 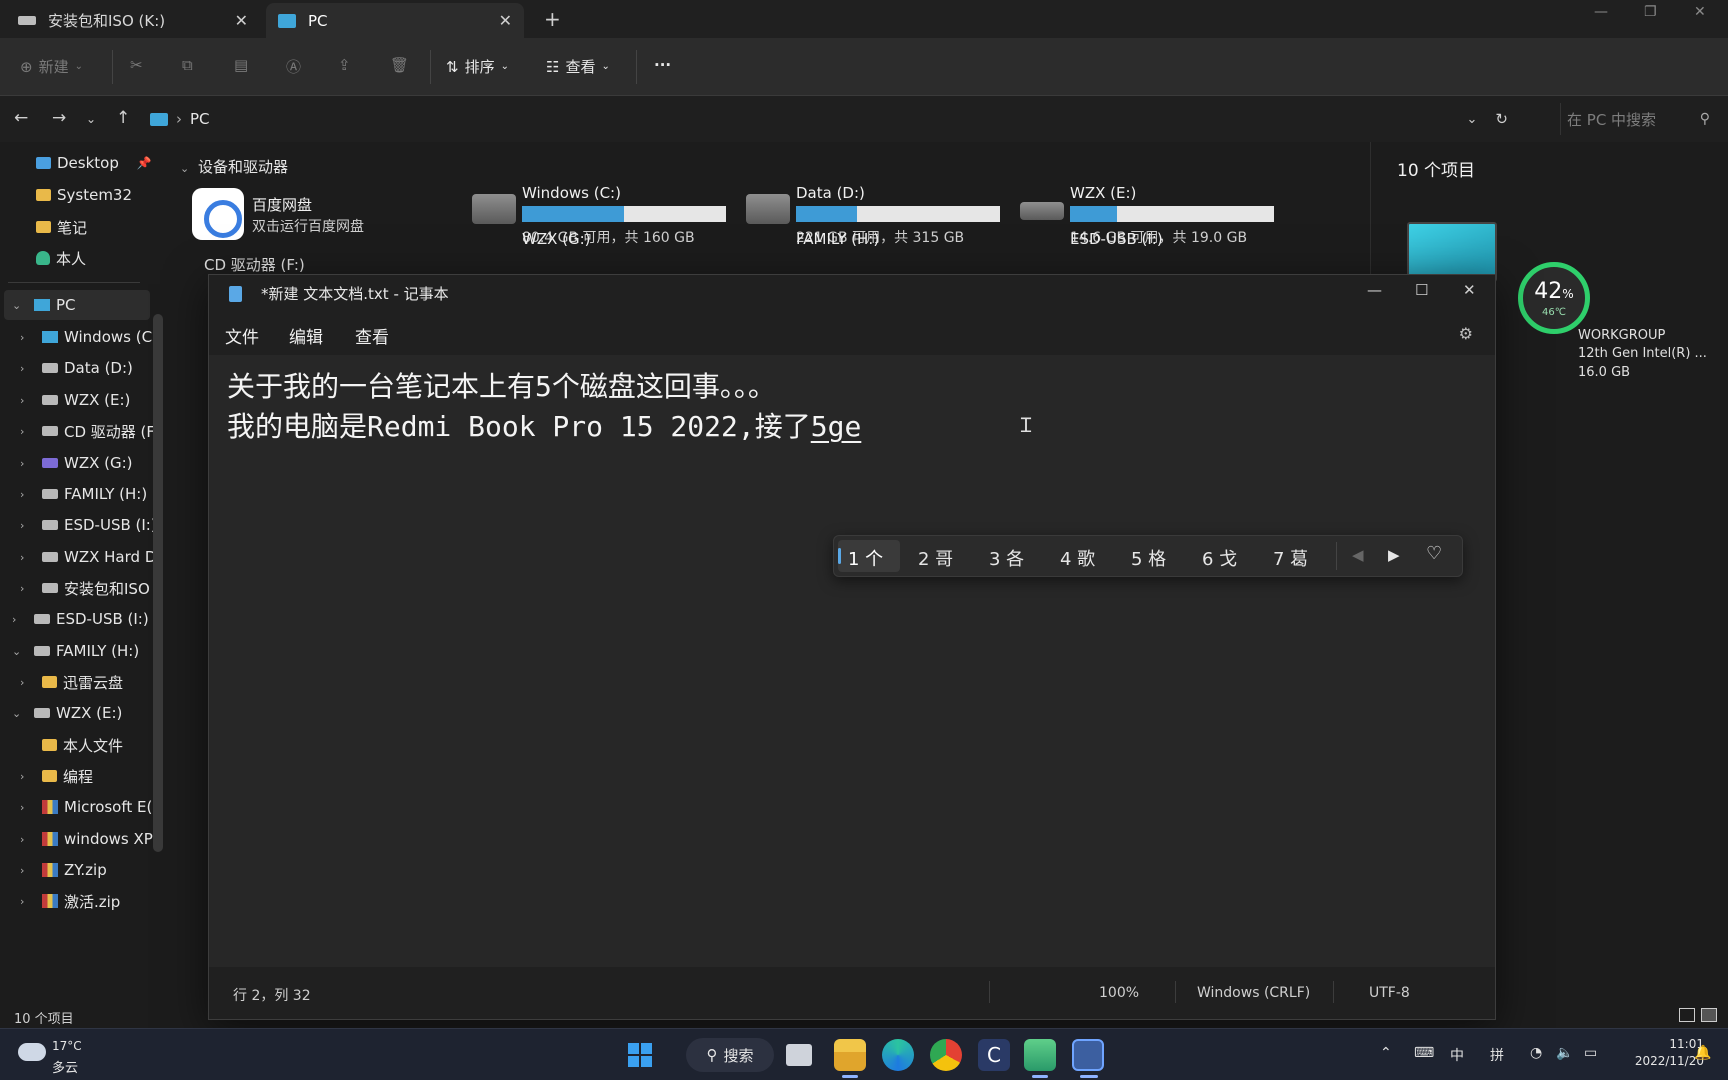 I want to click on delete-icon: 🗑, so click(x=399, y=65).